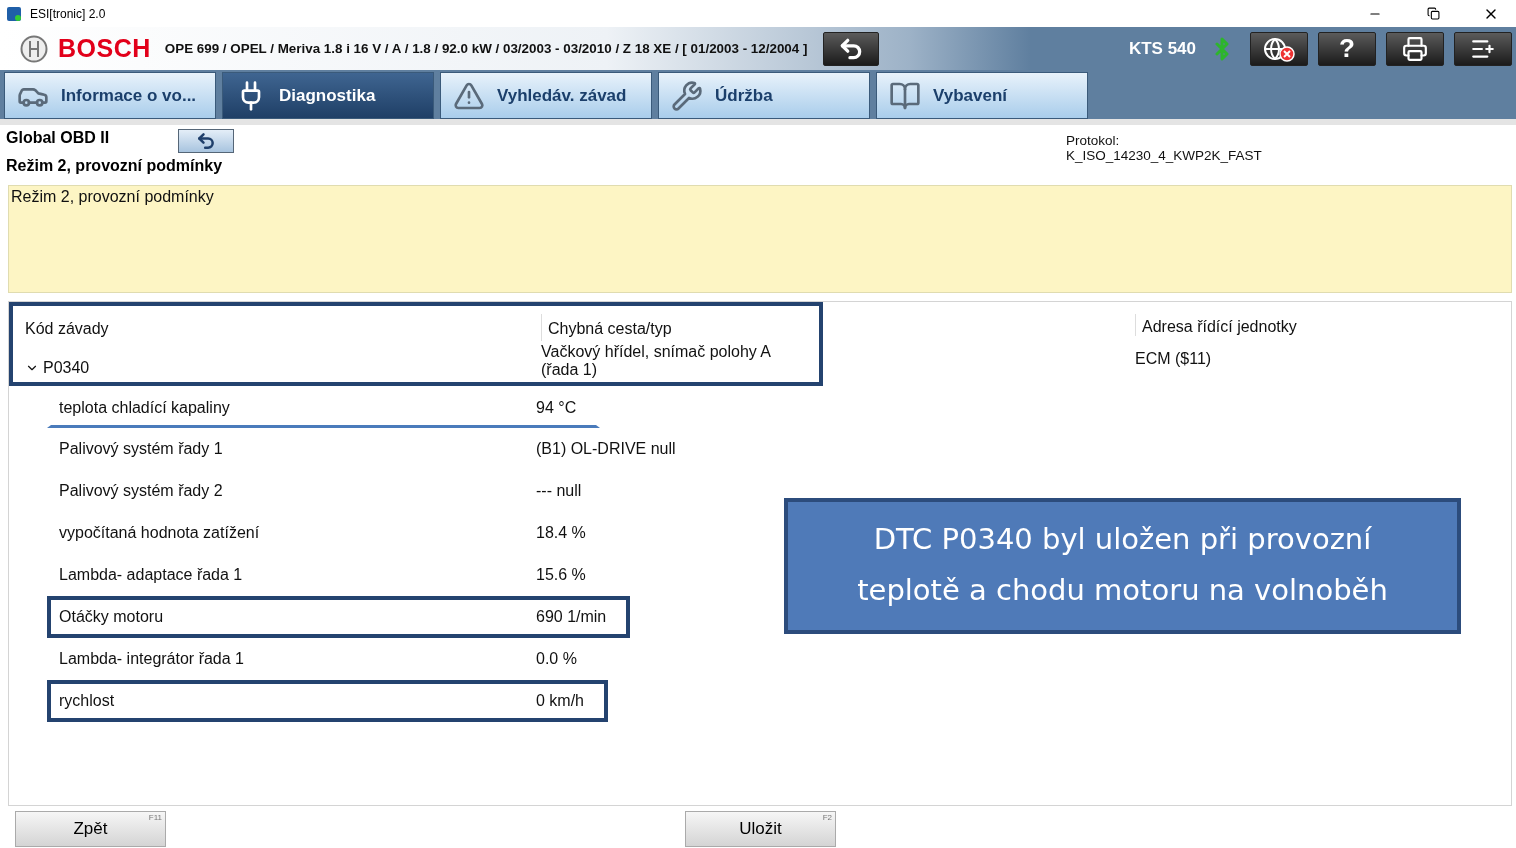 The image size is (1516, 848). I want to click on wrench-icon, so click(687, 95).